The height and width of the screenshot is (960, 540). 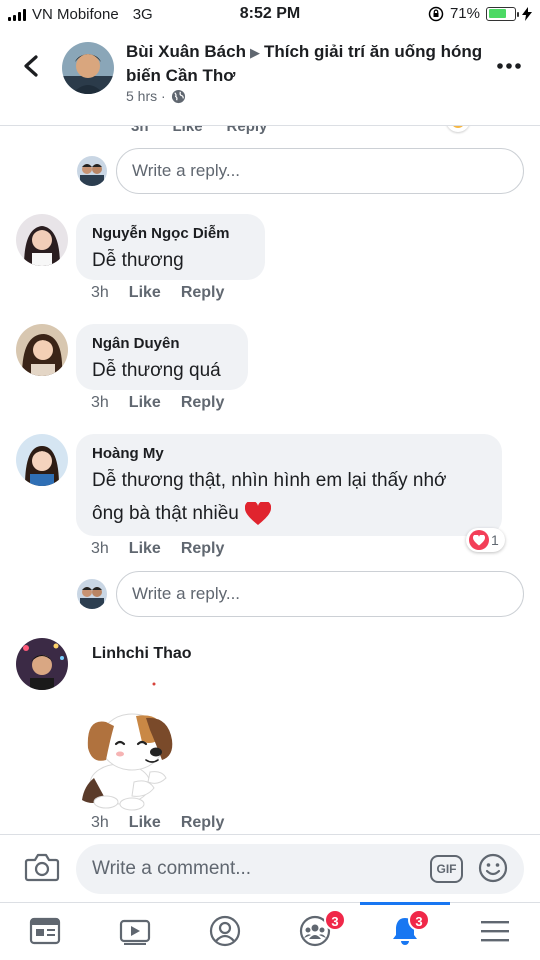 I want to click on comment-text: Dễ thương, so click(x=138, y=260).